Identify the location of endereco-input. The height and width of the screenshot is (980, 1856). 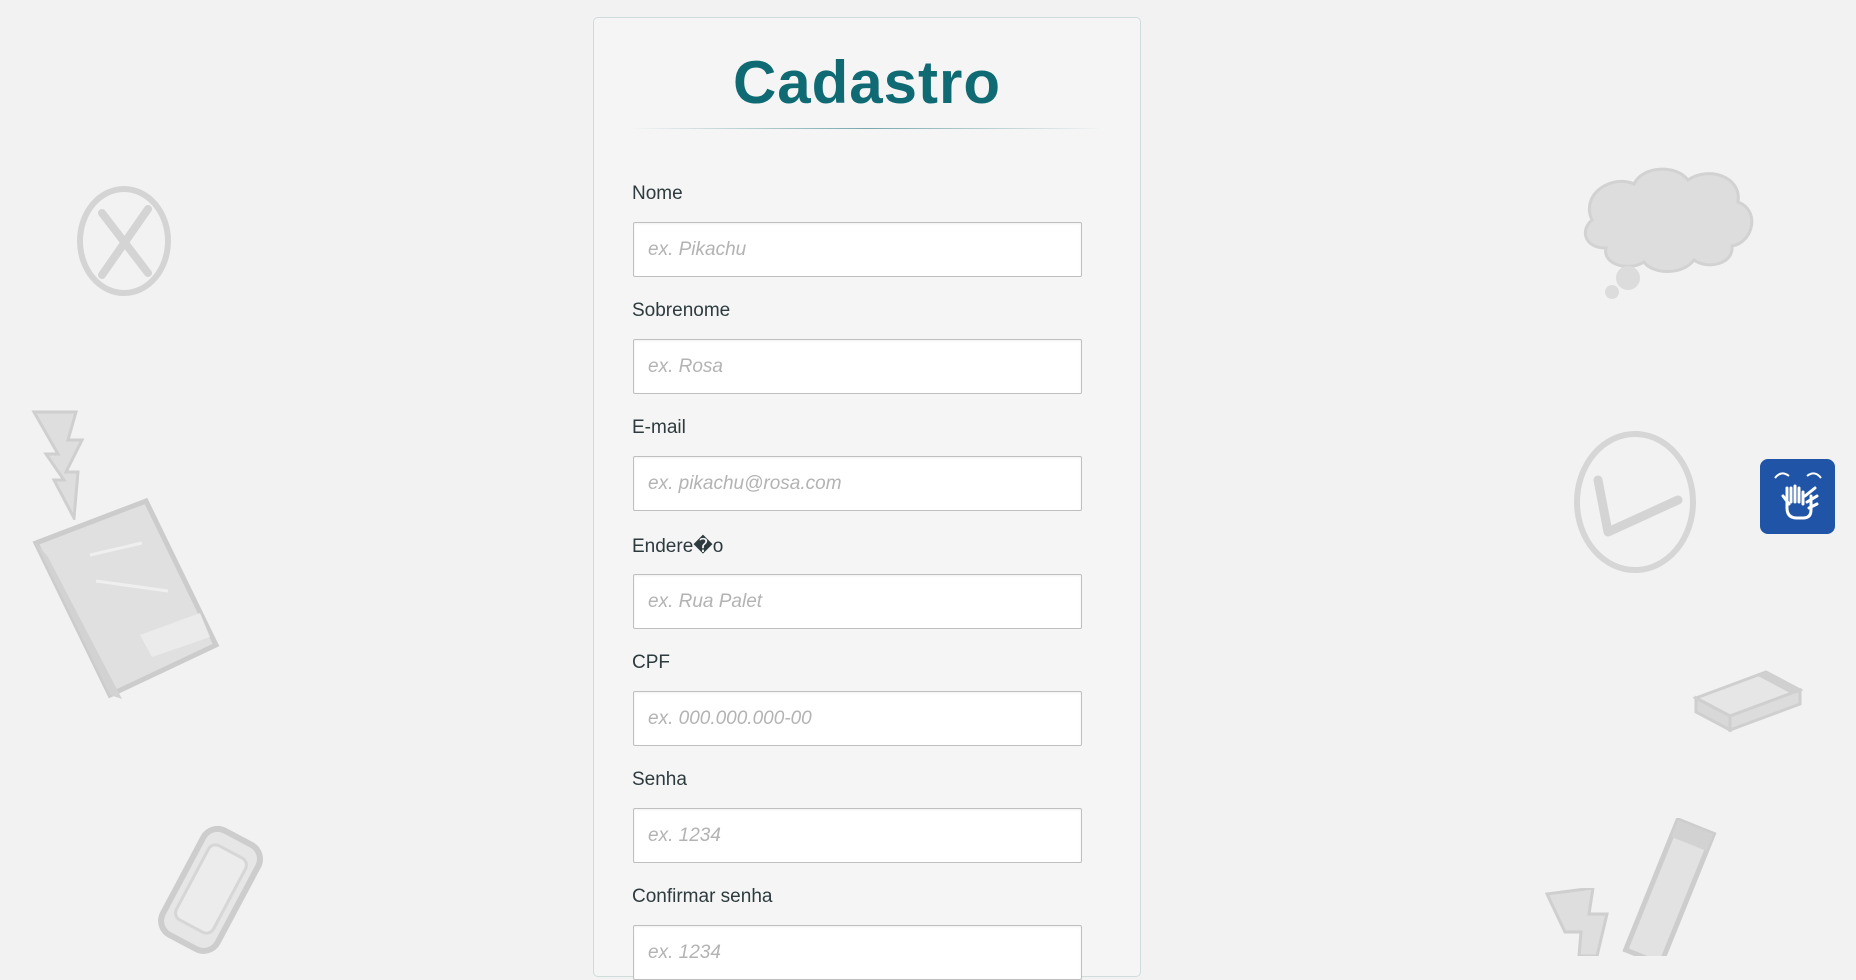
(857, 601).